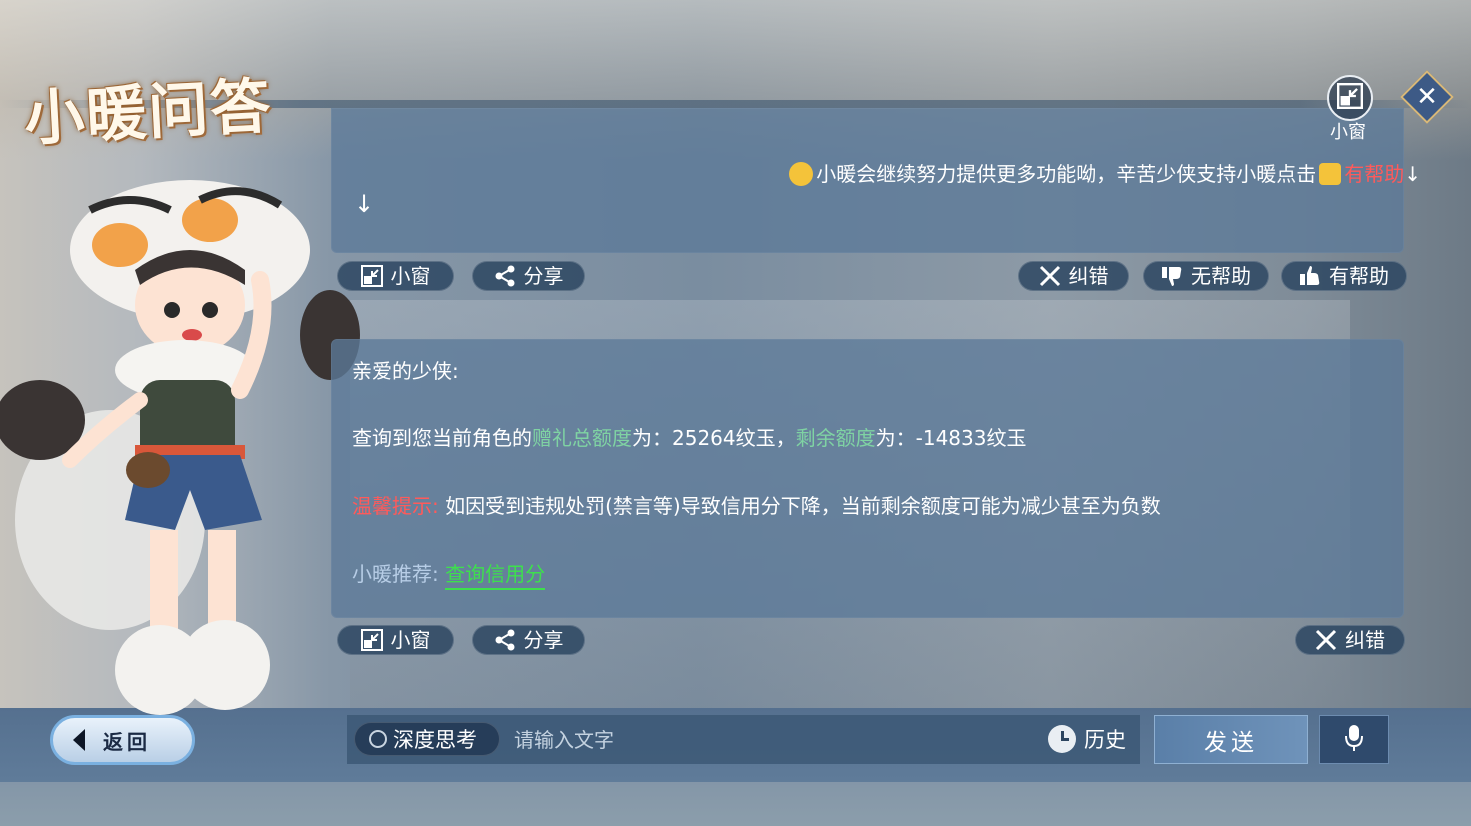 The image size is (1471, 826). I want to click on deep-think-toggle: 深度思考, so click(427, 739).